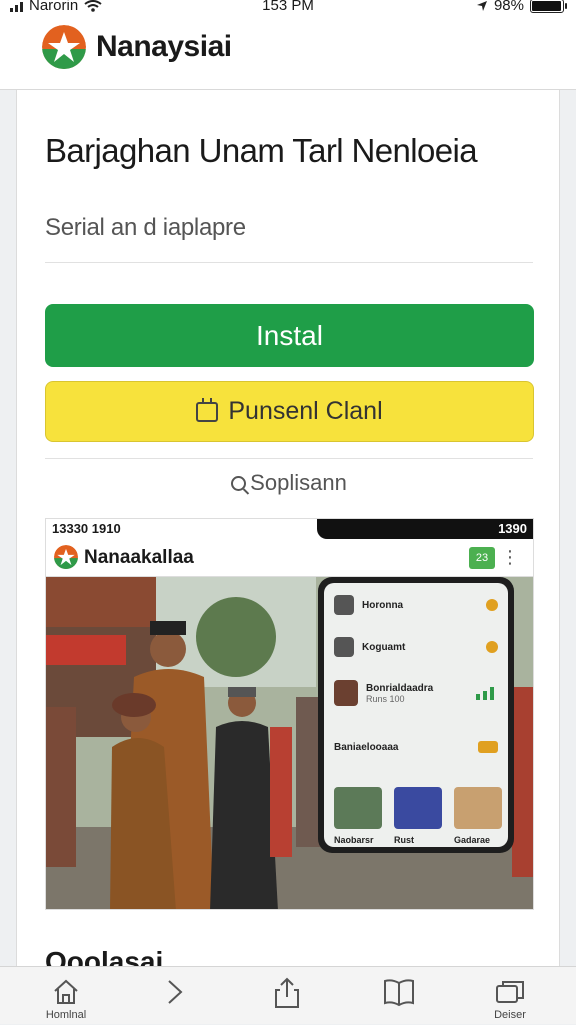  Describe the element at coordinates (384, 647) in the screenshot. I see `phone-row-label: Koguamt` at that location.